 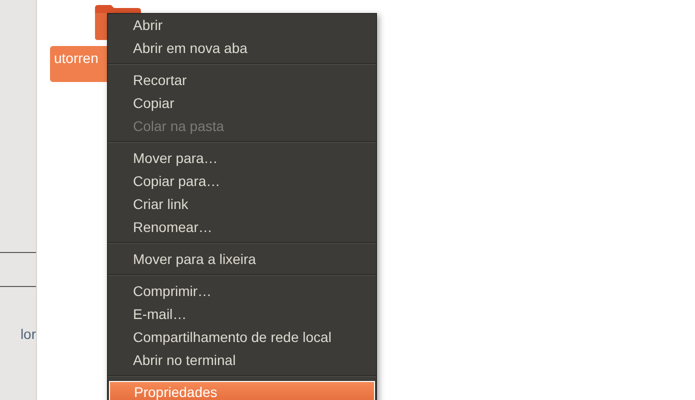 What do you see at coordinates (242, 337) in the screenshot?
I see `menu-item: Compartilhamento de rede local` at bounding box center [242, 337].